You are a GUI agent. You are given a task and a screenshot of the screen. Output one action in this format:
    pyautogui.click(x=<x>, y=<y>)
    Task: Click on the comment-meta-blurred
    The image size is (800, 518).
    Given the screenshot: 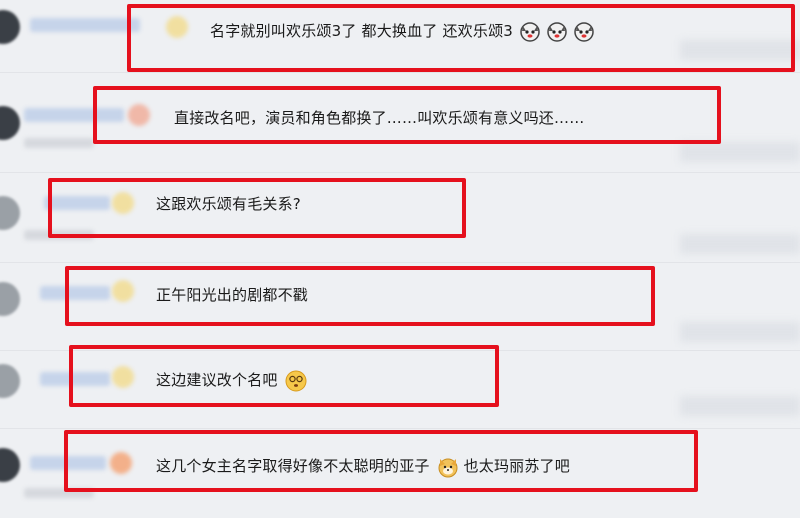 What is the action you would take?
    pyautogui.click(x=59, y=143)
    